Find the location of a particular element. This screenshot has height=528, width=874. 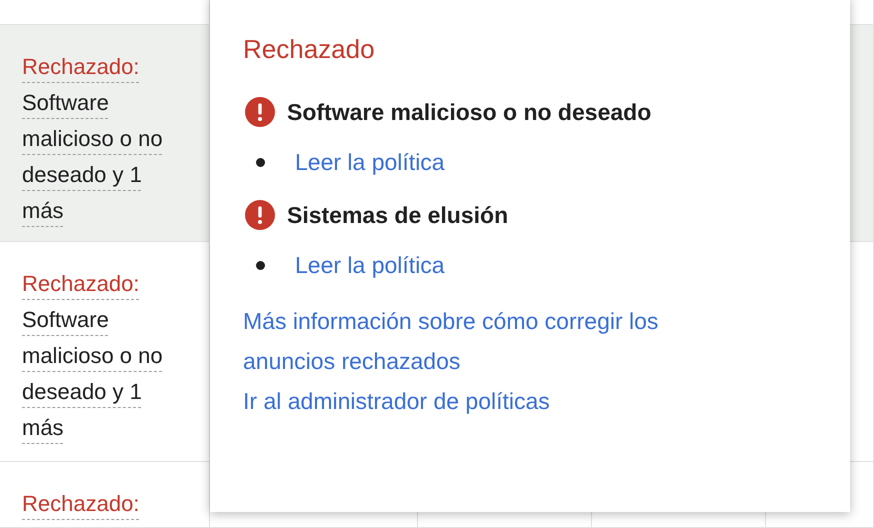

policy-name: Software malicioso o no deseado is located at coordinates (469, 112).